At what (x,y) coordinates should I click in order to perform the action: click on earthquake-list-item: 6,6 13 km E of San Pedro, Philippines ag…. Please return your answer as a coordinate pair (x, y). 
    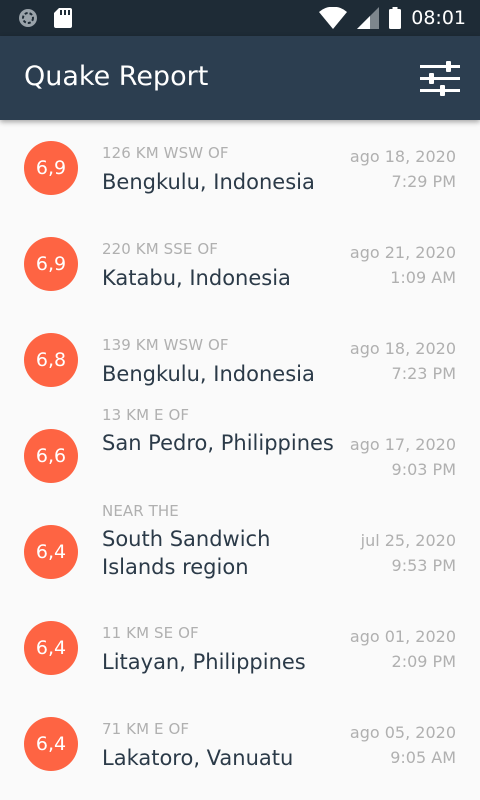
    Looking at the image, I should click on (240, 455).